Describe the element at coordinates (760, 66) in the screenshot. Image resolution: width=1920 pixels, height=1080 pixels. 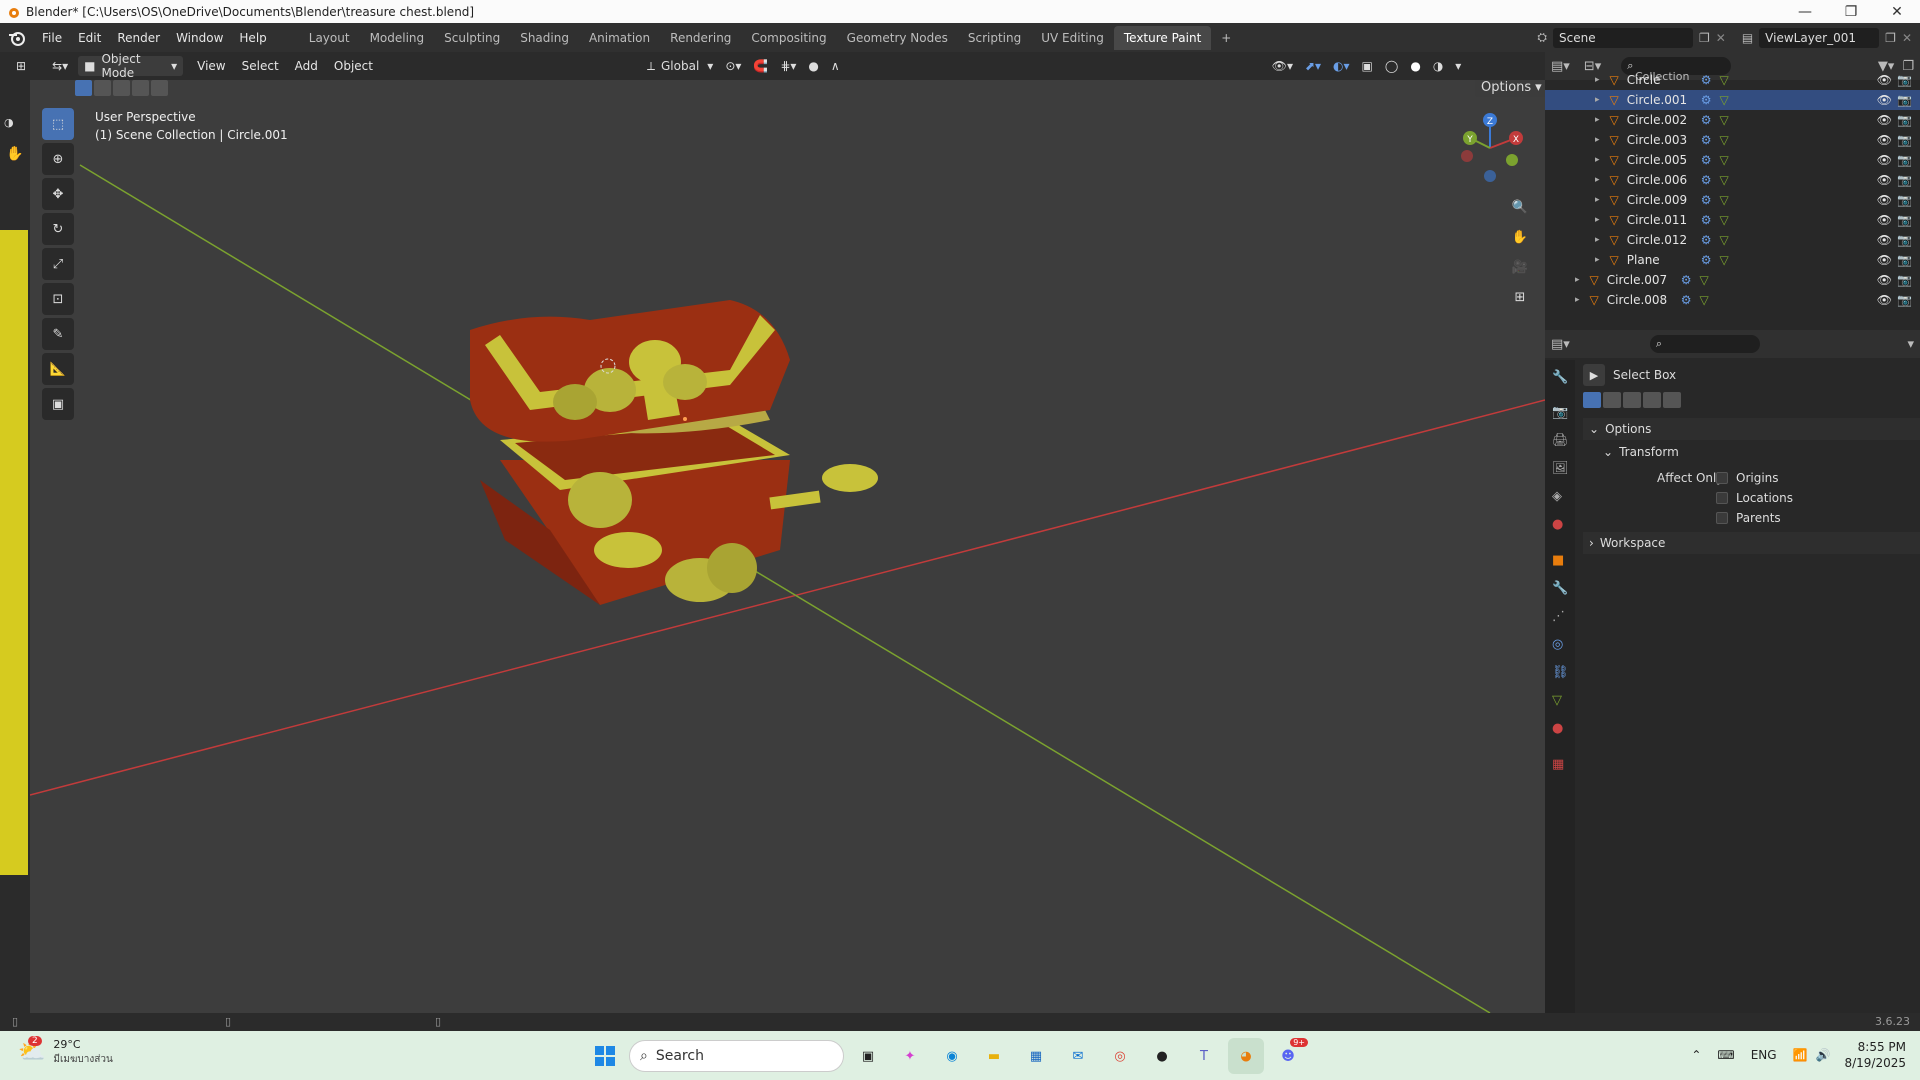
I see `snap-icon: 🧲` at that location.